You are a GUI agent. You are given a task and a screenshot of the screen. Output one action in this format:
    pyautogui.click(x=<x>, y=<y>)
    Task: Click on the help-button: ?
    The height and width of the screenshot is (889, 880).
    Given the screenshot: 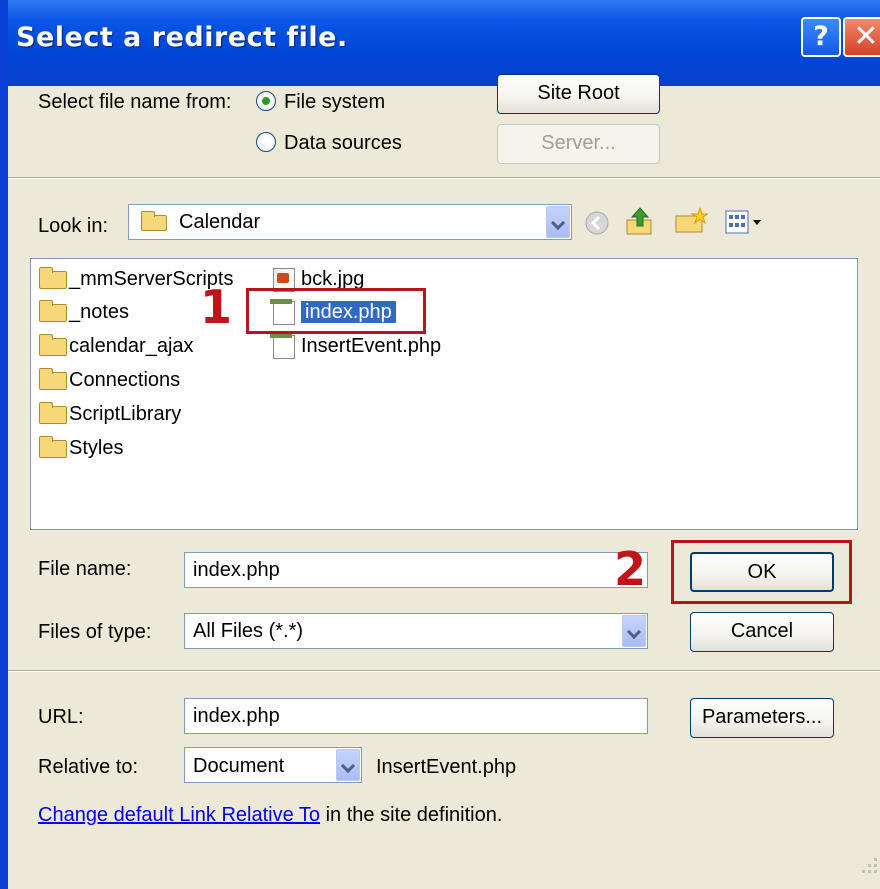 What is the action you would take?
    pyautogui.click(x=821, y=37)
    